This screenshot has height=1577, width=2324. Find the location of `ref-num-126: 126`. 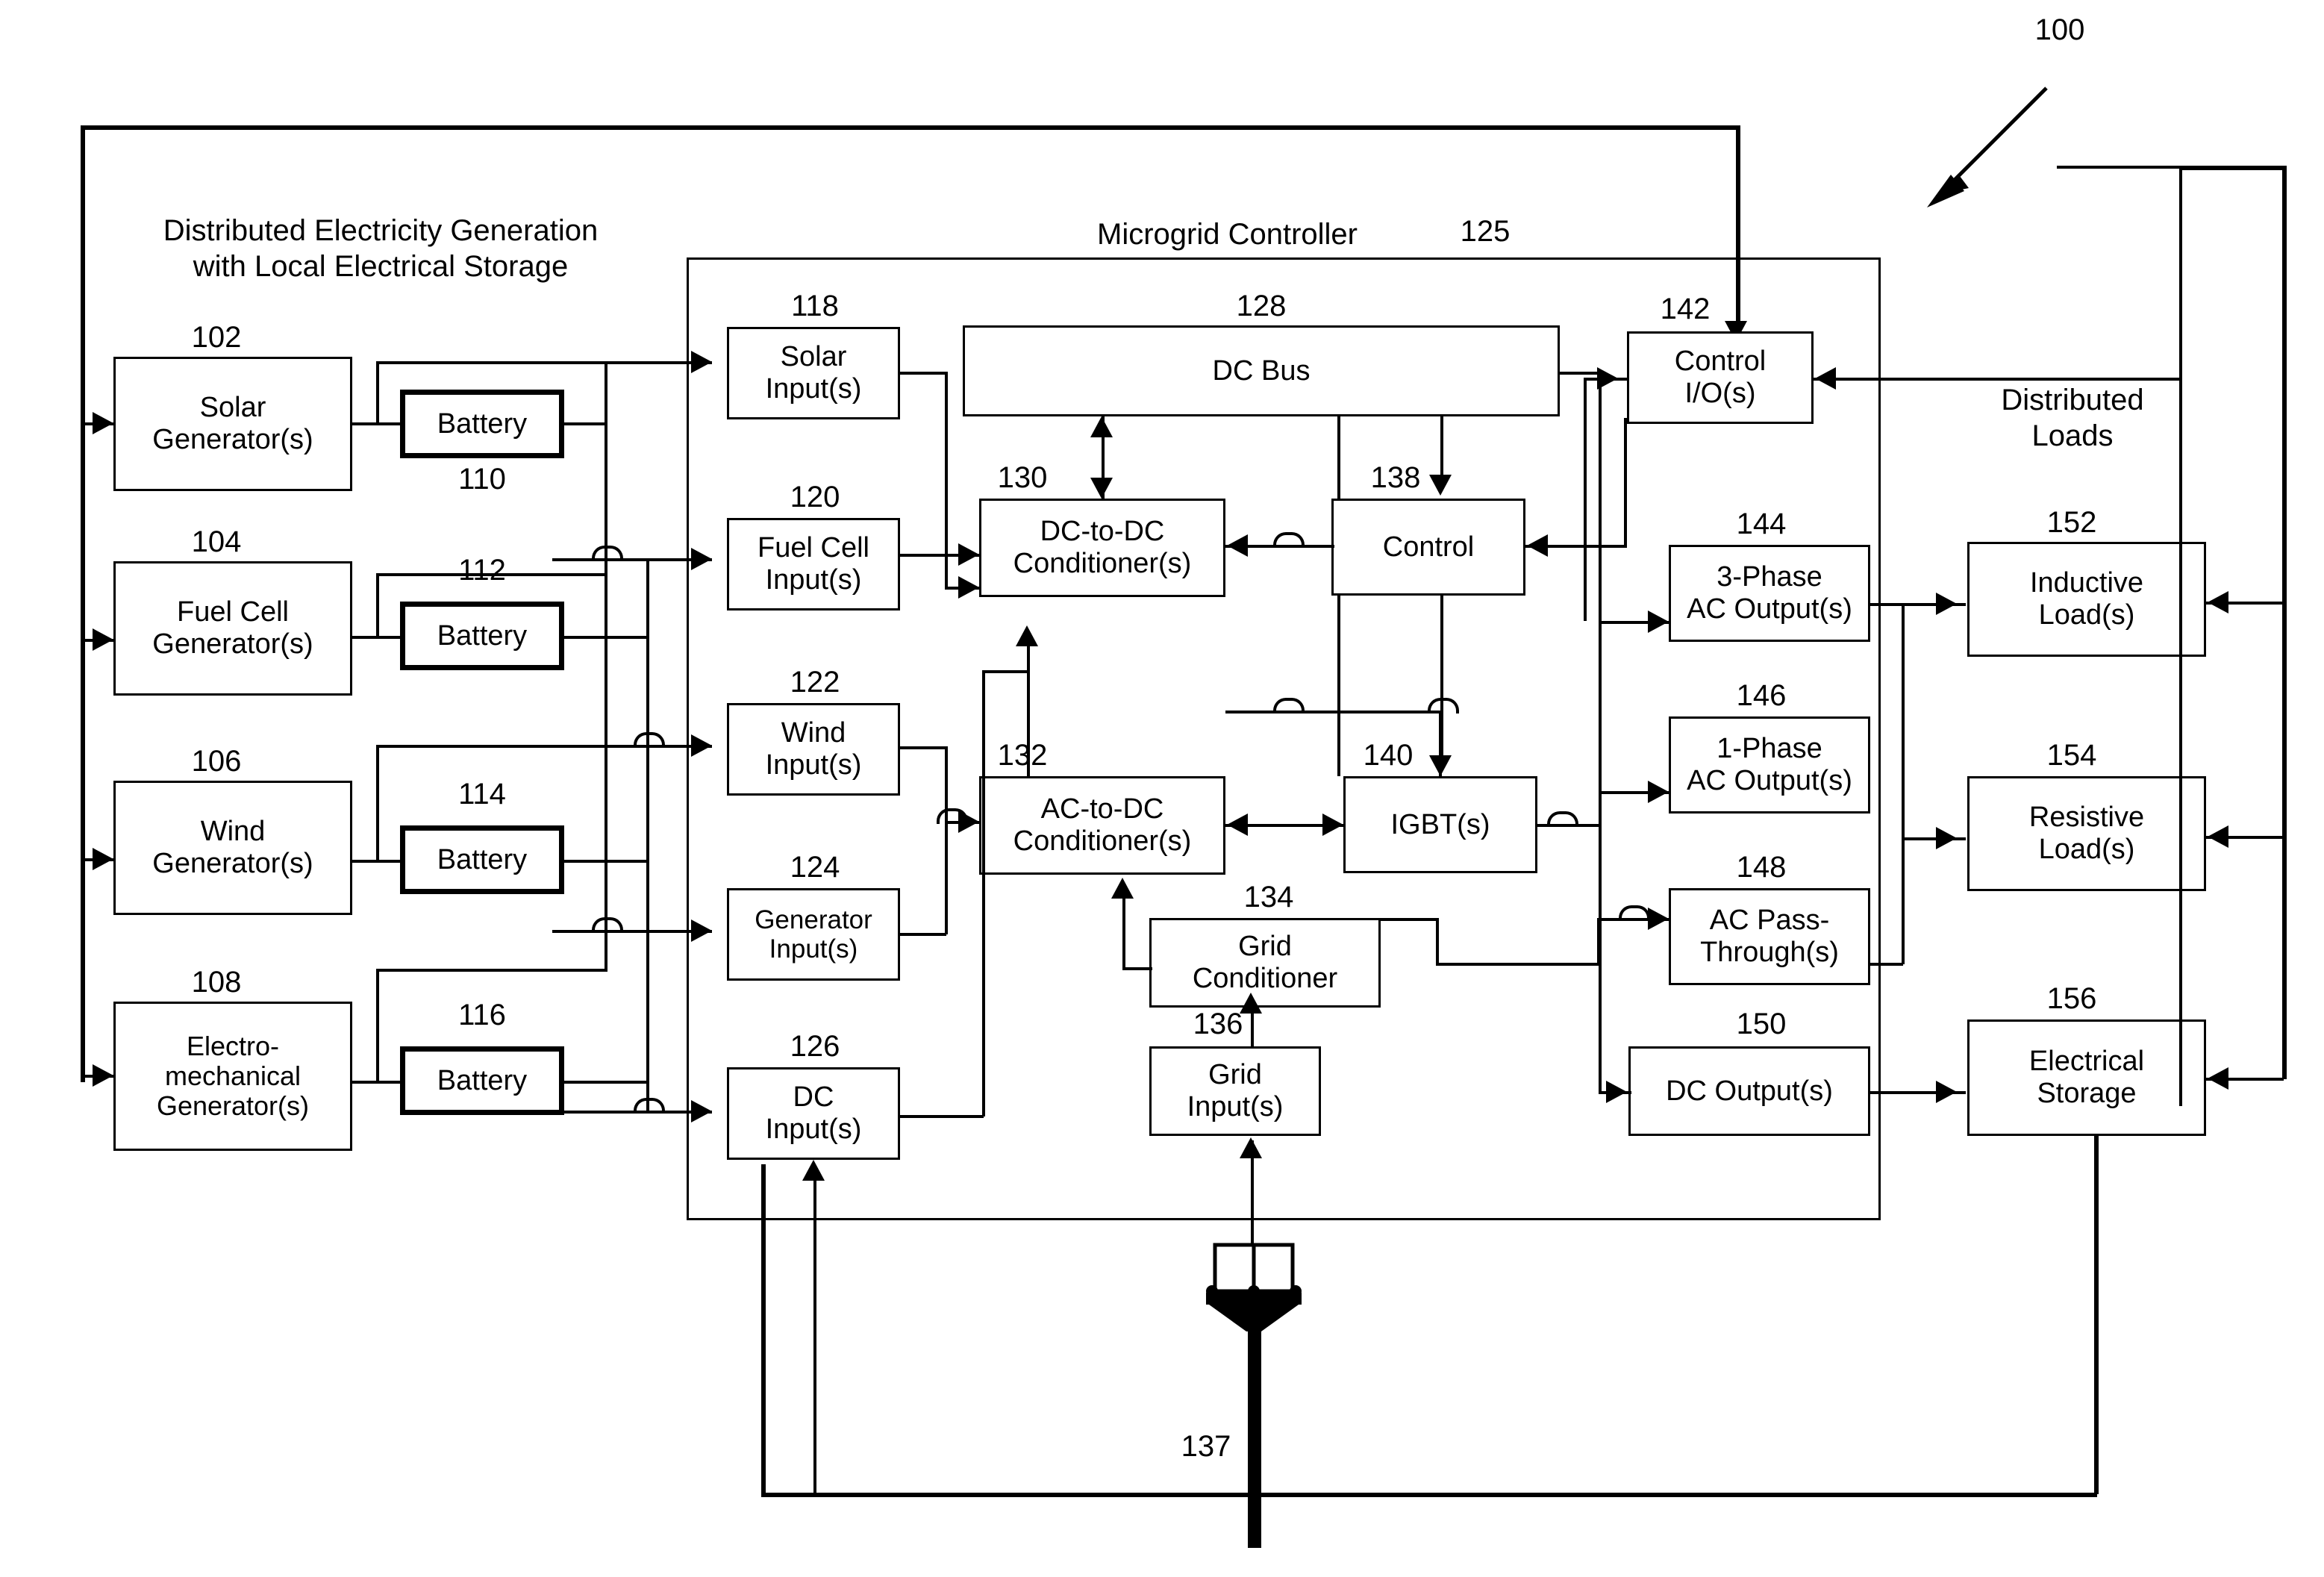

ref-num-126: 126 is located at coordinates (815, 1046).